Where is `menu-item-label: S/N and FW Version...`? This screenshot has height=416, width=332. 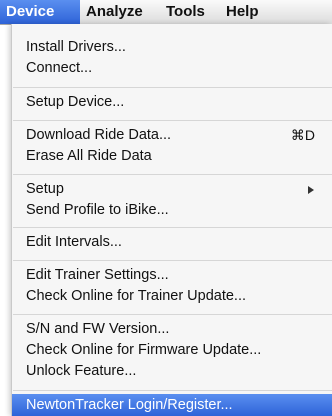 menu-item-label: S/N and FW Version... is located at coordinates (98, 329).